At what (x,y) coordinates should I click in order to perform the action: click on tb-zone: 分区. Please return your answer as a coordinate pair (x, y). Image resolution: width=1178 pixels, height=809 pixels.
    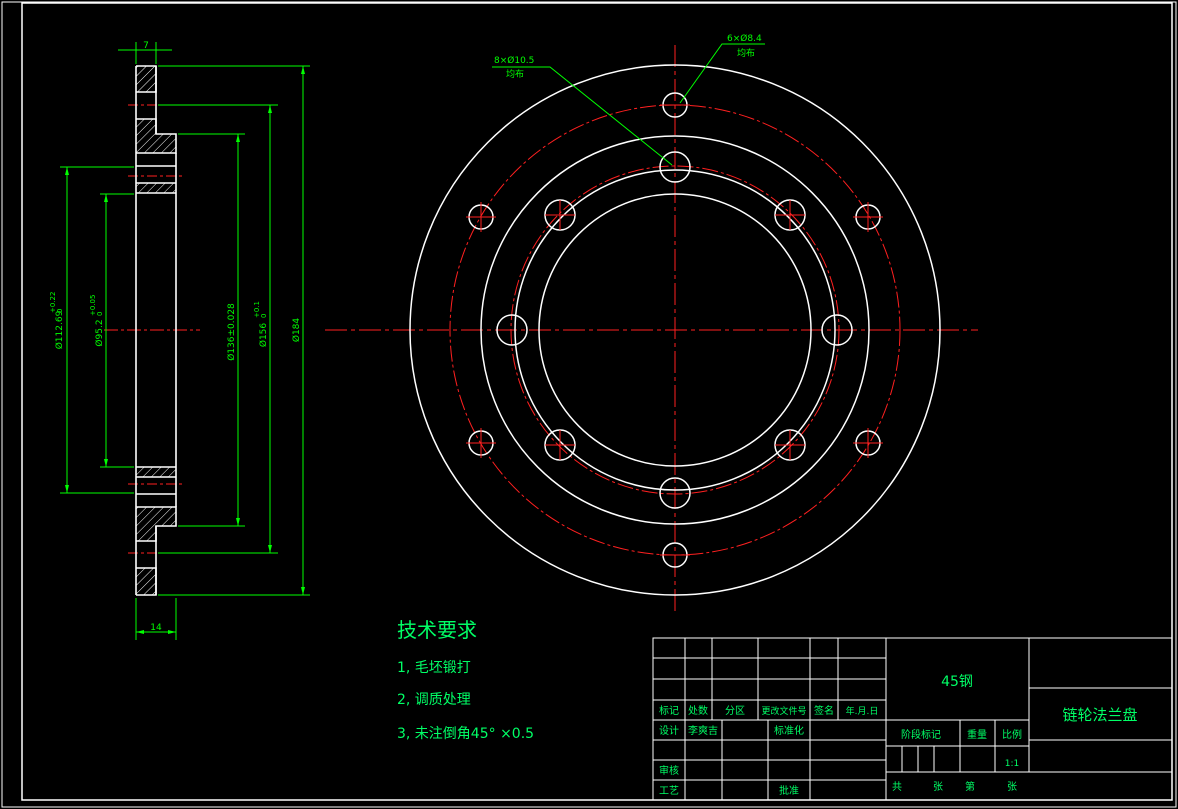
    Looking at the image, I should click on (735, 711).